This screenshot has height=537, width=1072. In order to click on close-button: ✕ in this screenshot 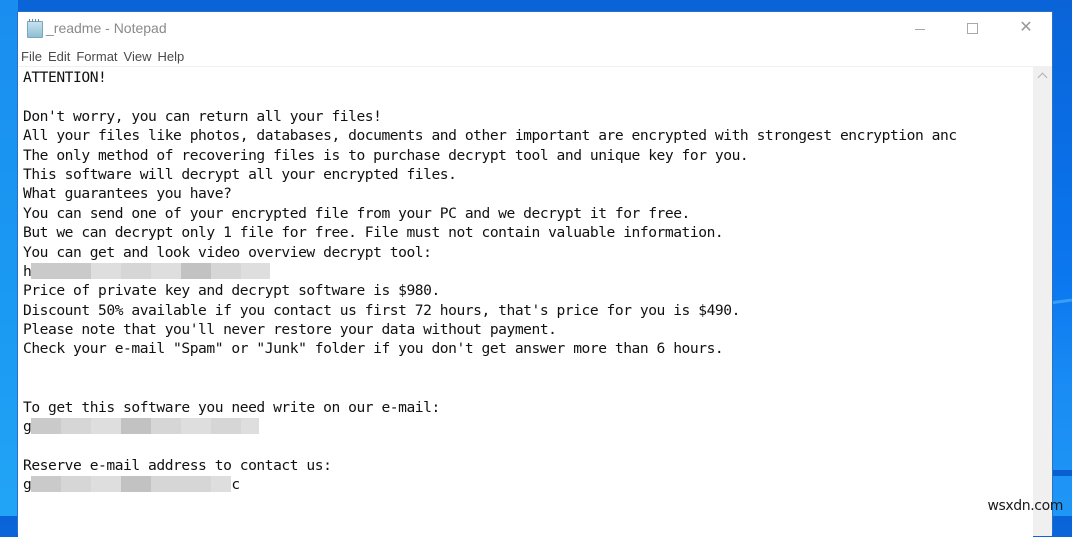, I will do `click(1026, 28)`.